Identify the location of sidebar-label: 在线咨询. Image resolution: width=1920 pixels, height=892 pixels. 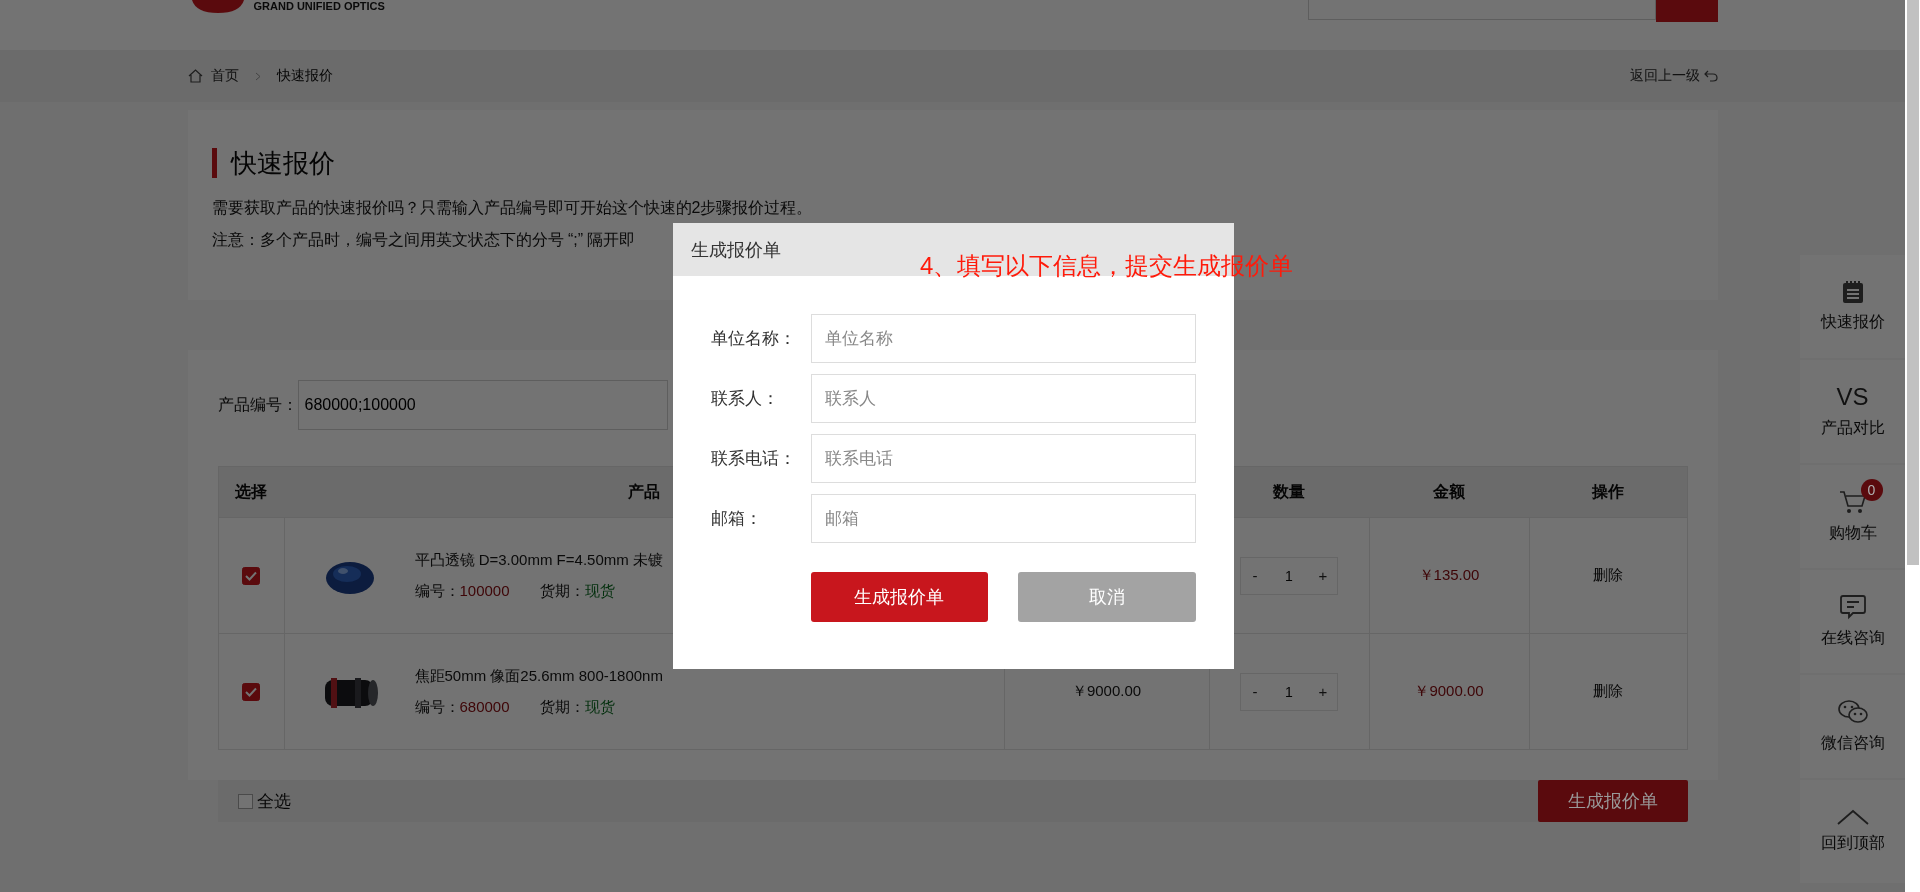
(1852, 638).